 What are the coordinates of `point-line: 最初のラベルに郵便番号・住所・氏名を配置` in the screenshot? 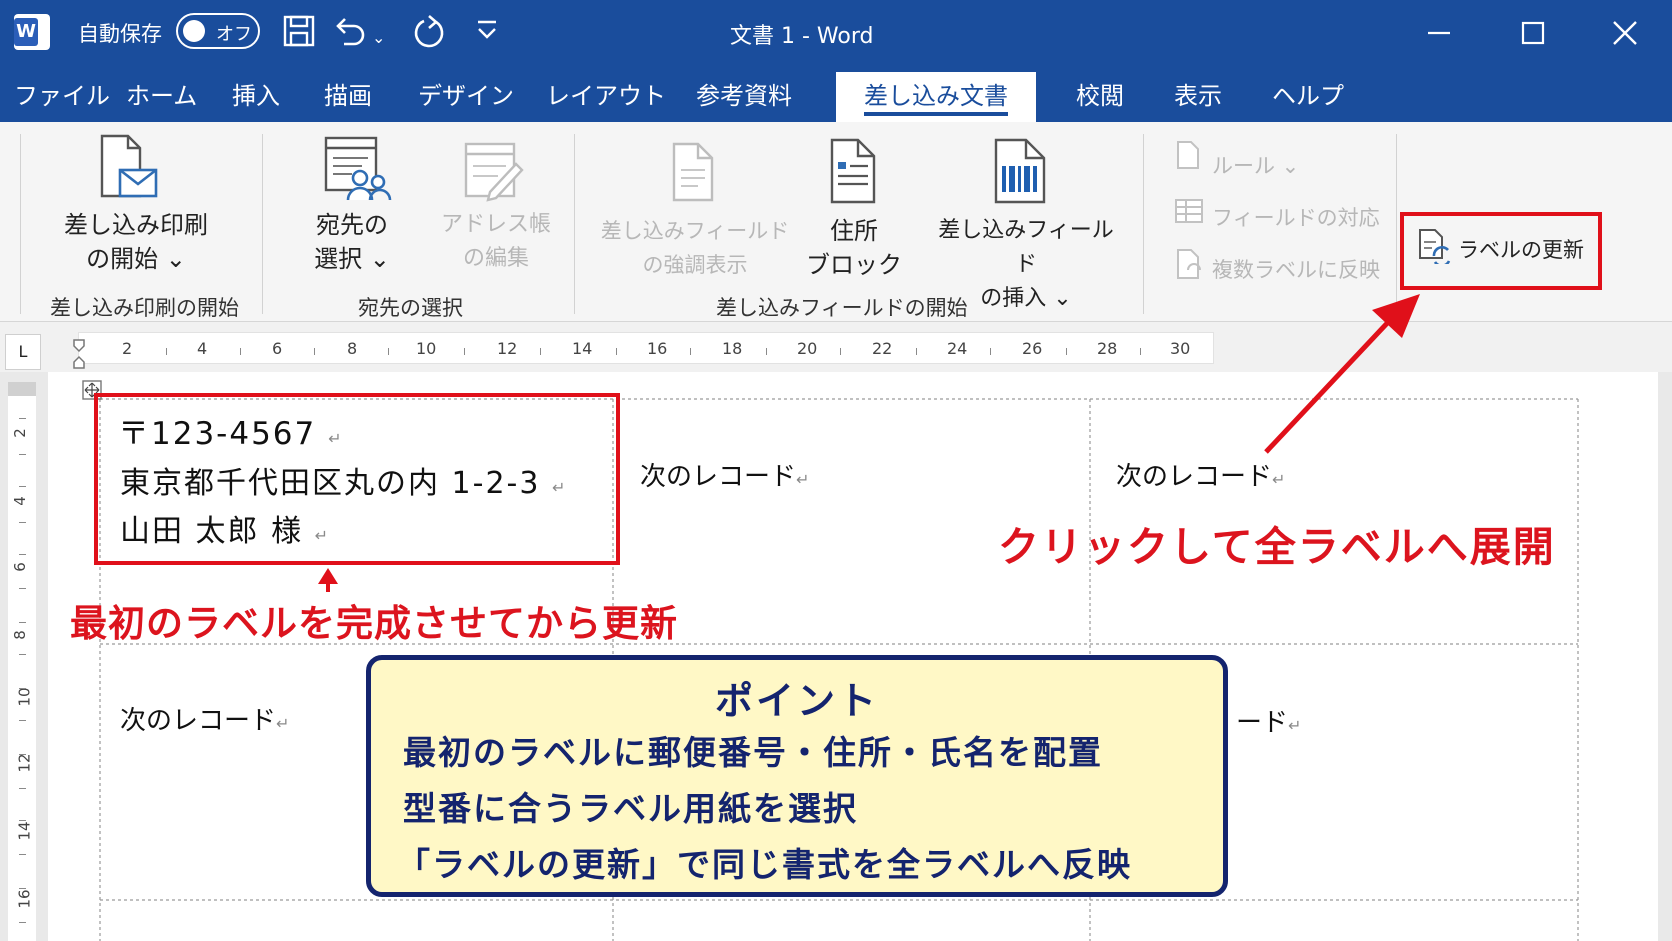 It's located at (753, 752).